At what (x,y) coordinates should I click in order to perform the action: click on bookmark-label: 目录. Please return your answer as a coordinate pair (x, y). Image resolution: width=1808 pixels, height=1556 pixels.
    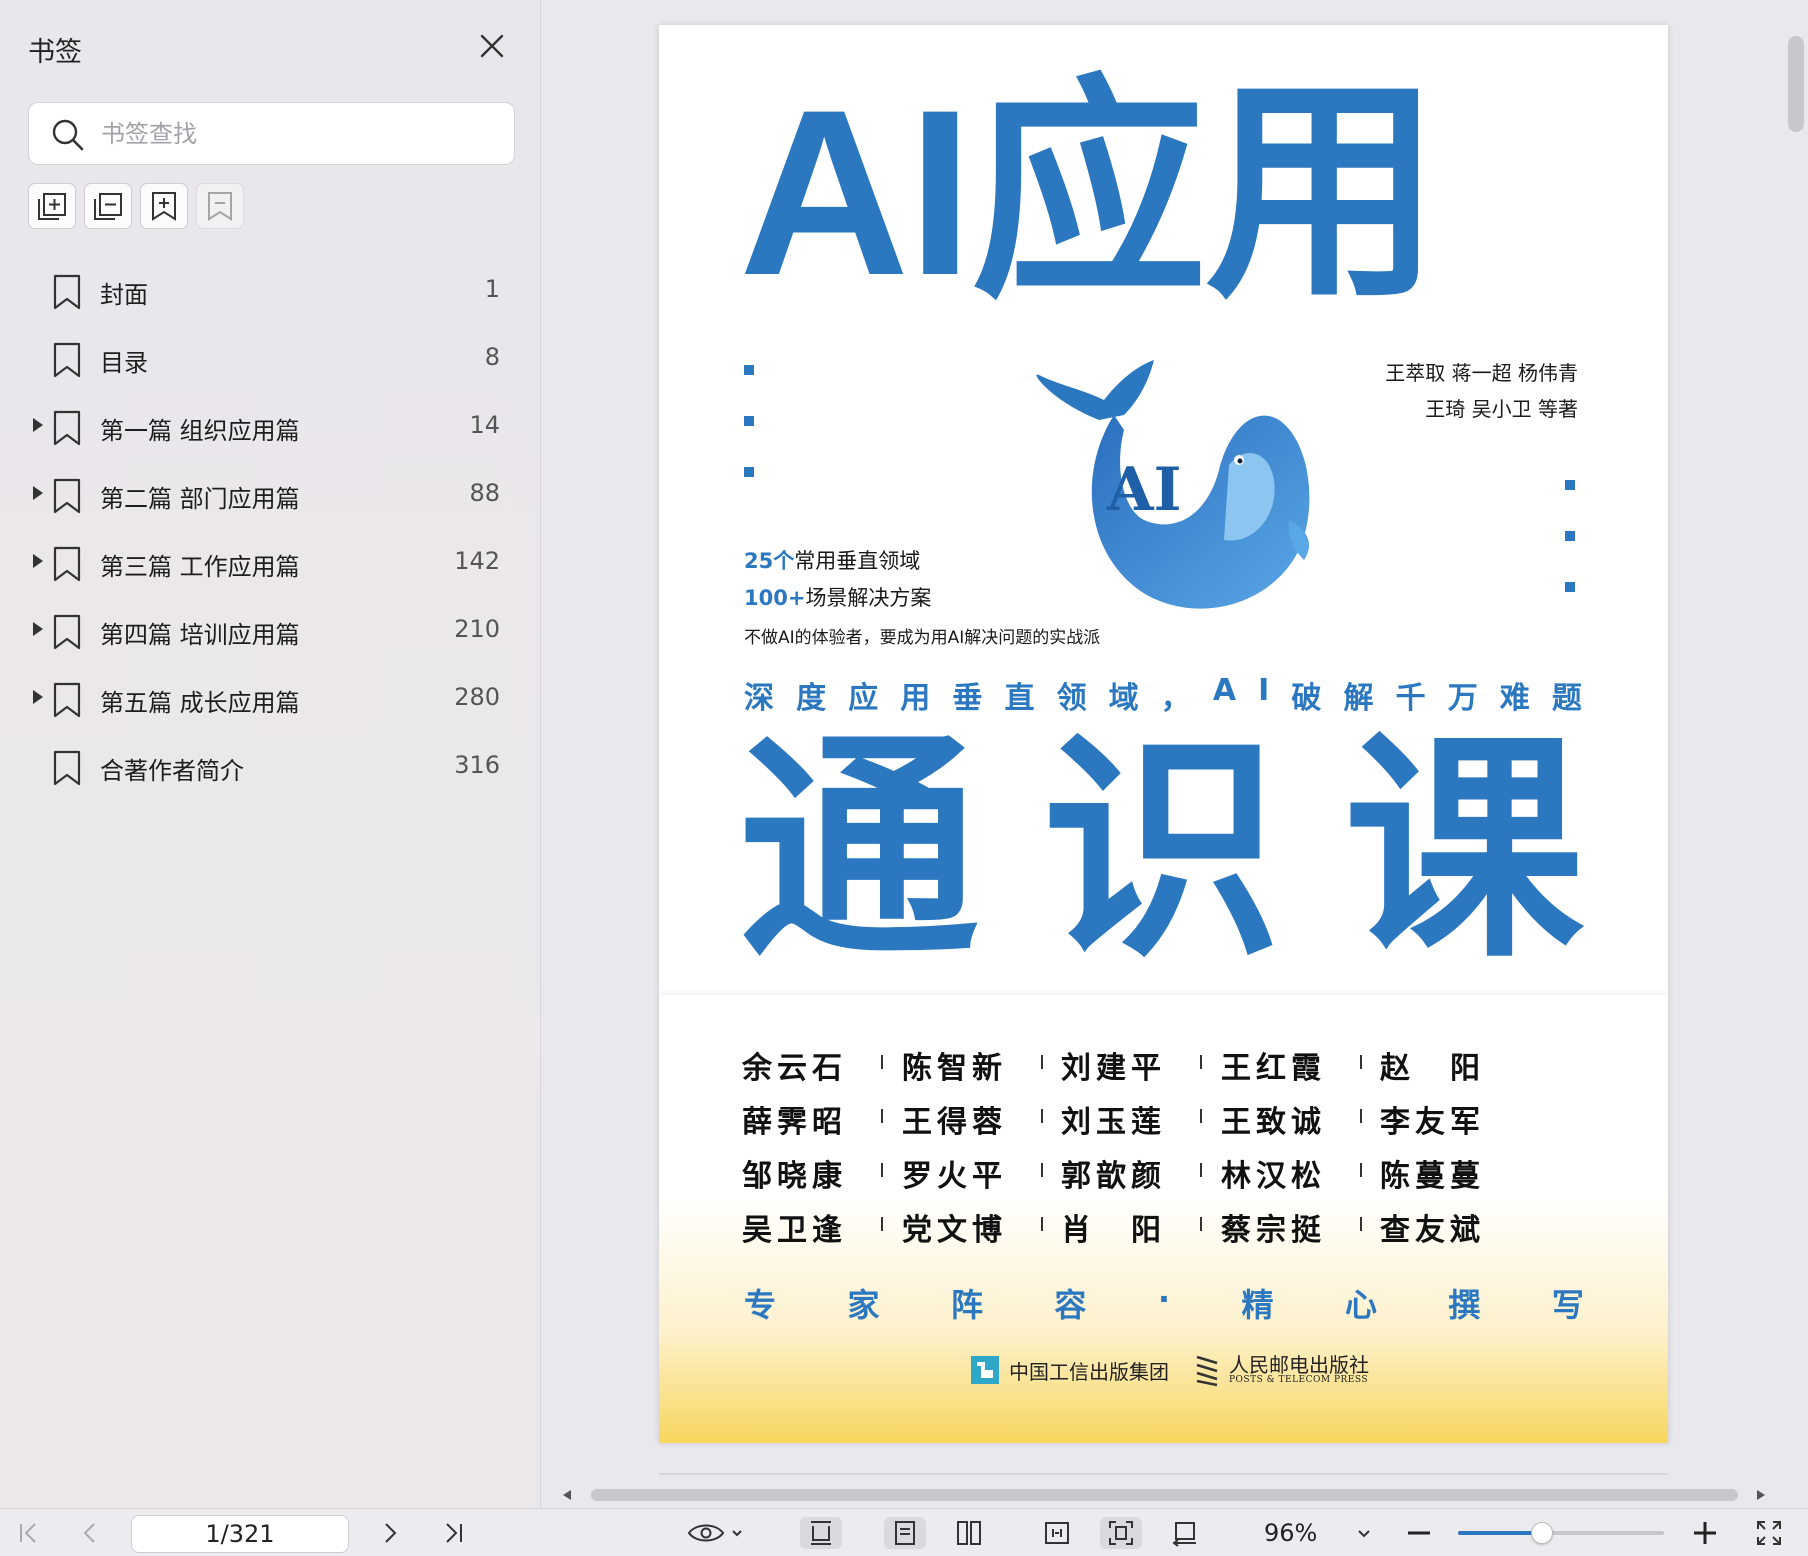
    Looking at the image, I should click on (124, 363).